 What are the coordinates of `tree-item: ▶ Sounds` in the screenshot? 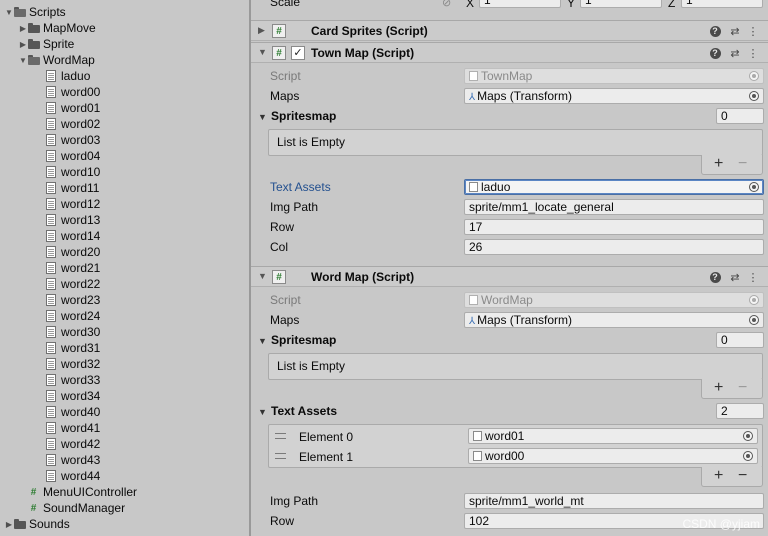 It's located at (124, 524).